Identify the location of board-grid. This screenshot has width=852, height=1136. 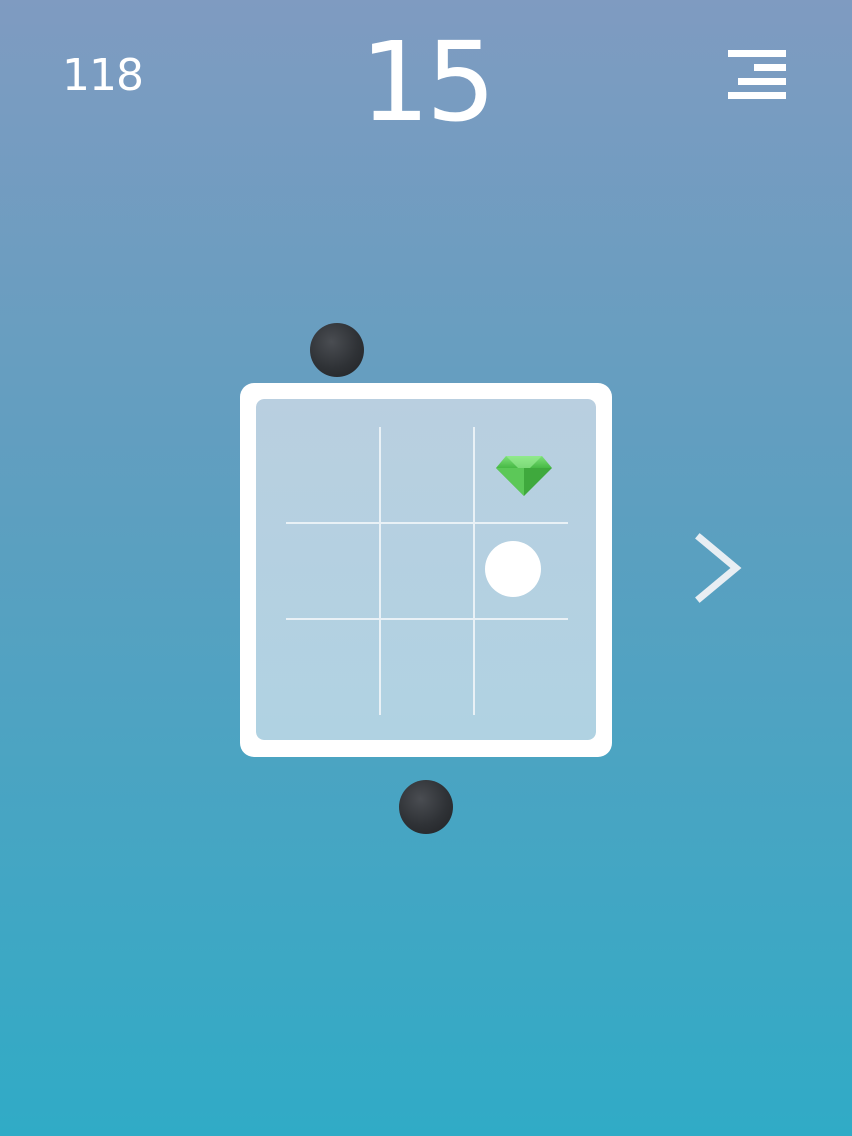
(426, 569).